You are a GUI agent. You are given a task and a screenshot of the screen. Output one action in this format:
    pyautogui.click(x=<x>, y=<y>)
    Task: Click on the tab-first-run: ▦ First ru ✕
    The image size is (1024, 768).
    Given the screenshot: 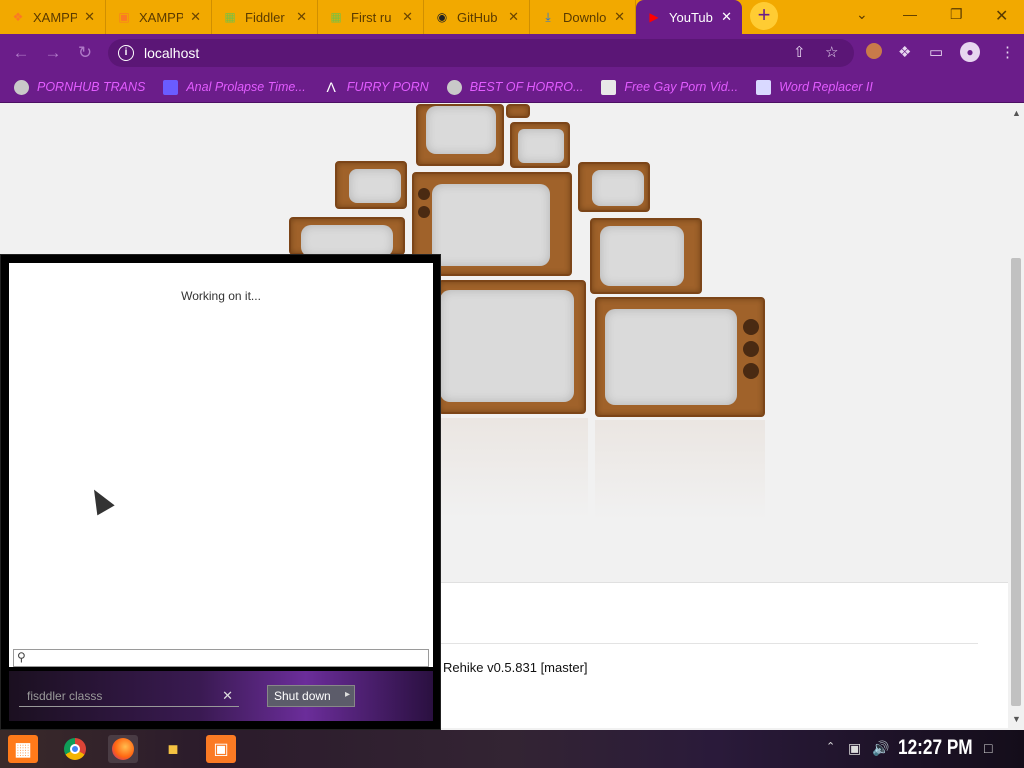 What is the action you would take?
    pyautogui.click(x=371, y=17)
    